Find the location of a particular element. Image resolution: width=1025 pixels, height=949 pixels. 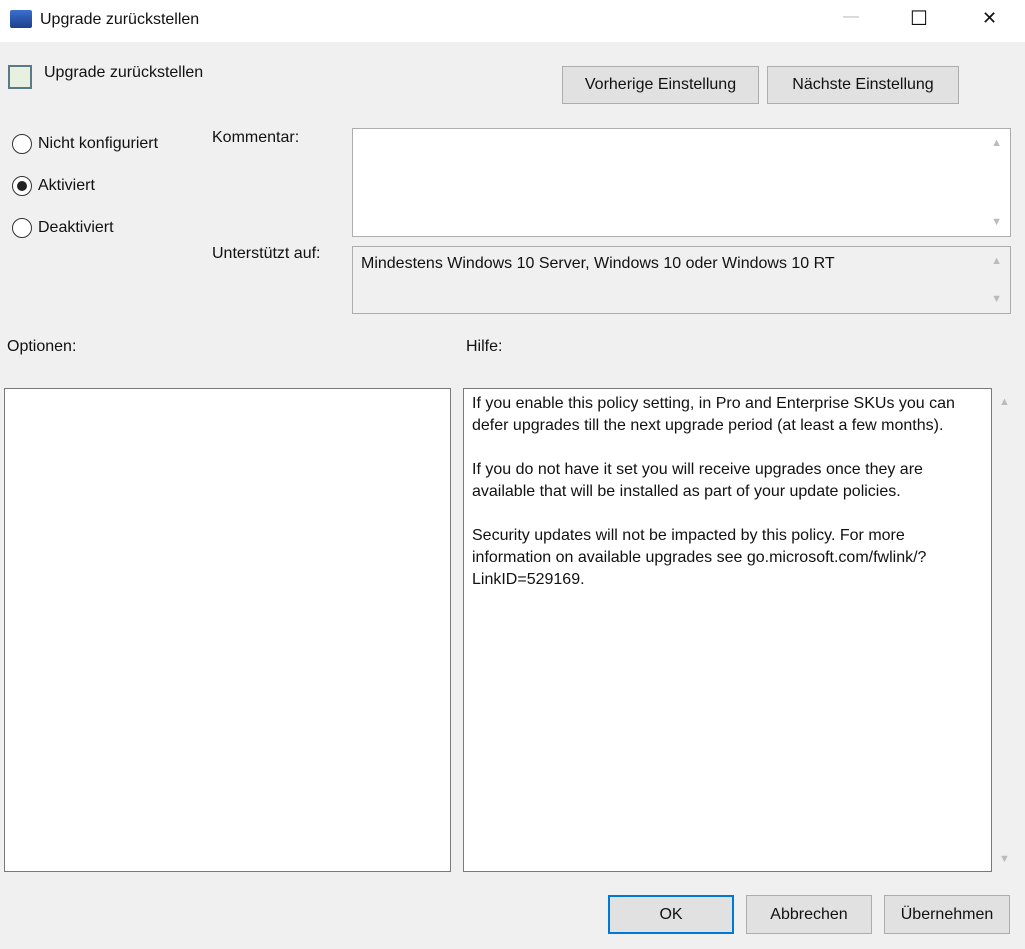

radio-enabled: Aktiviert is located at coordinates (53, 186).